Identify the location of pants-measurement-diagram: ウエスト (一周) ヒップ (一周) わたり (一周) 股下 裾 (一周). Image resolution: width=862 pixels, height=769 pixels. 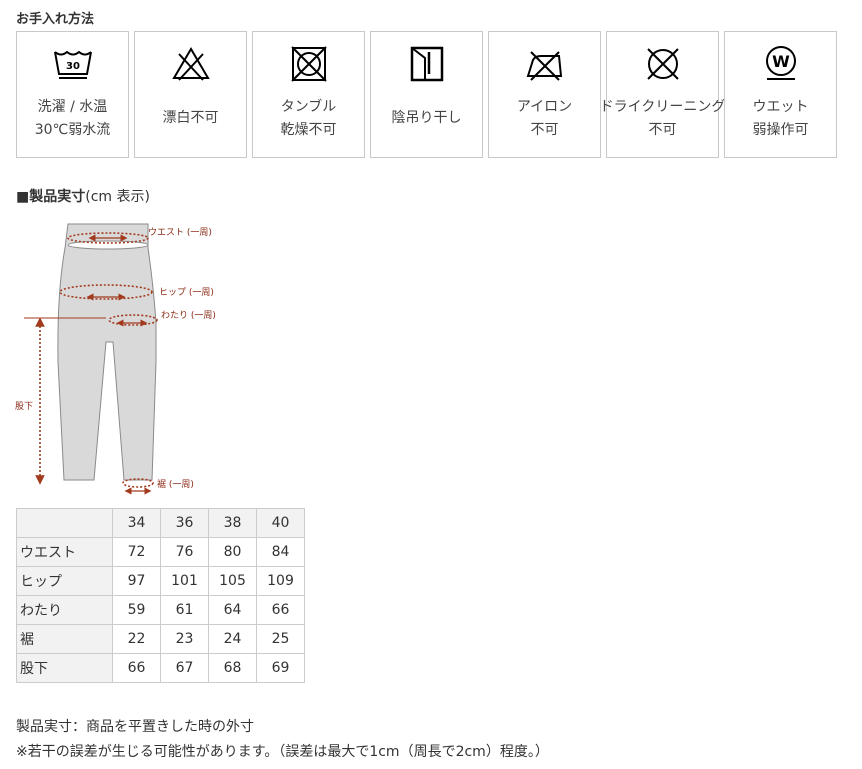
(115, 359).